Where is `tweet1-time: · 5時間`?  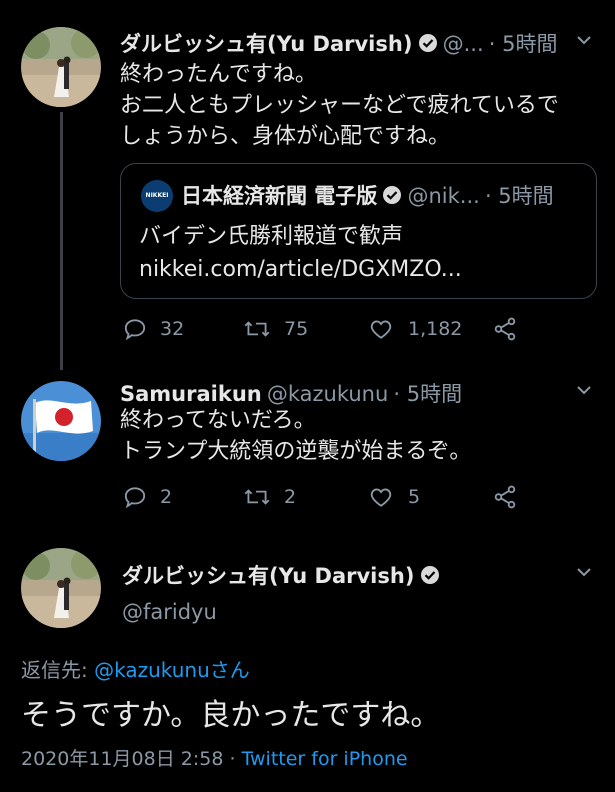
tweet1-time: · 5時間 is located at coordinates (523, 44).